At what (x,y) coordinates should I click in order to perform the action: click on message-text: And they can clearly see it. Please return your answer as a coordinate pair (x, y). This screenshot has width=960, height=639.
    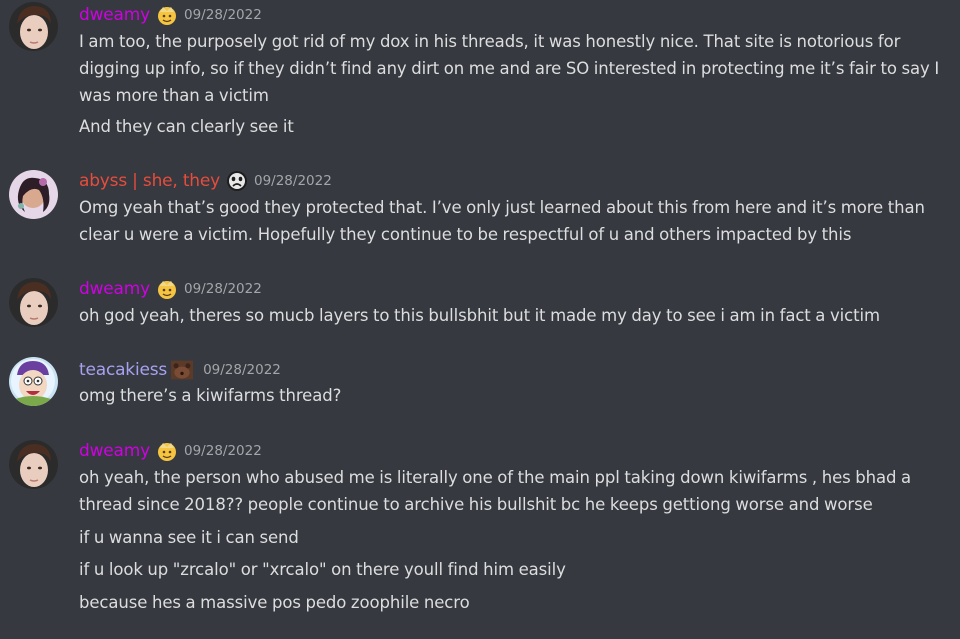
    Looking at the image, I should click on (186, 126).